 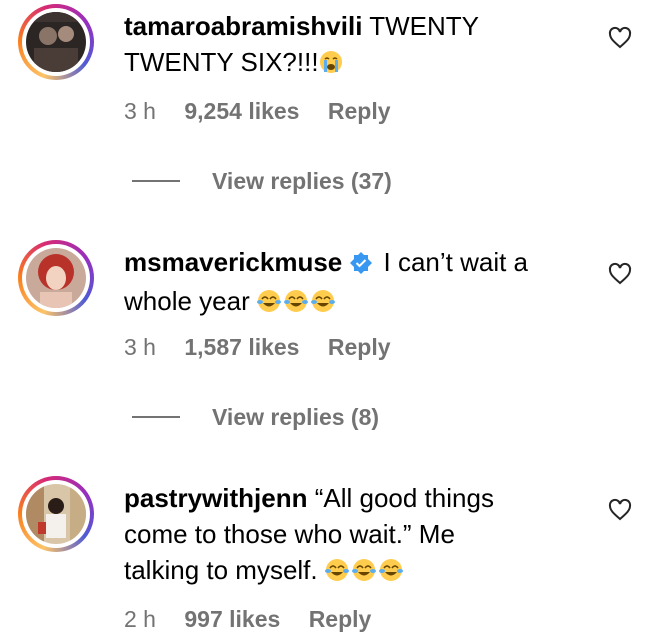 I want to click on view-replies-label: View replies (8), so click(x=296, y=417).